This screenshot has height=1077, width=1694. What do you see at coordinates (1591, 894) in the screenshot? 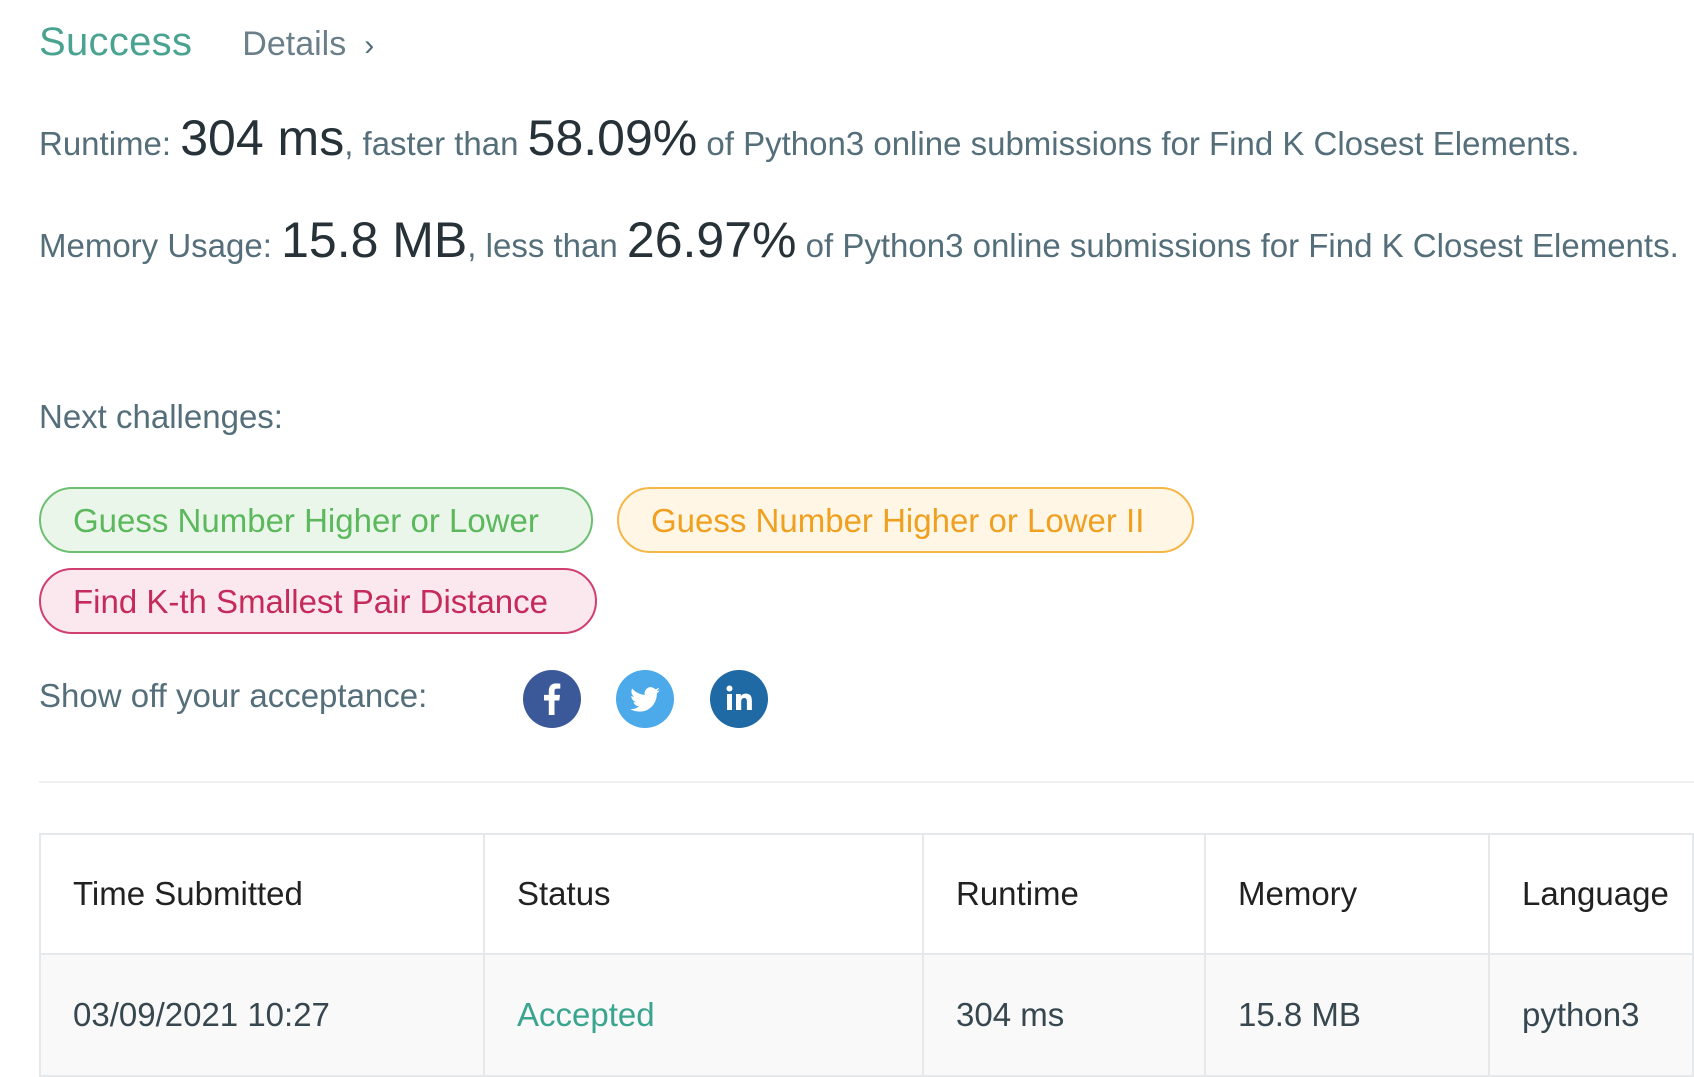
I see `column-header-language: Language` at bounding box center [1591, 894].